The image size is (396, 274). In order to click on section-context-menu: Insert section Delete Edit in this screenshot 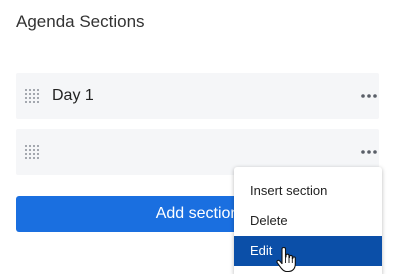, I will do `click(308, 220)`.